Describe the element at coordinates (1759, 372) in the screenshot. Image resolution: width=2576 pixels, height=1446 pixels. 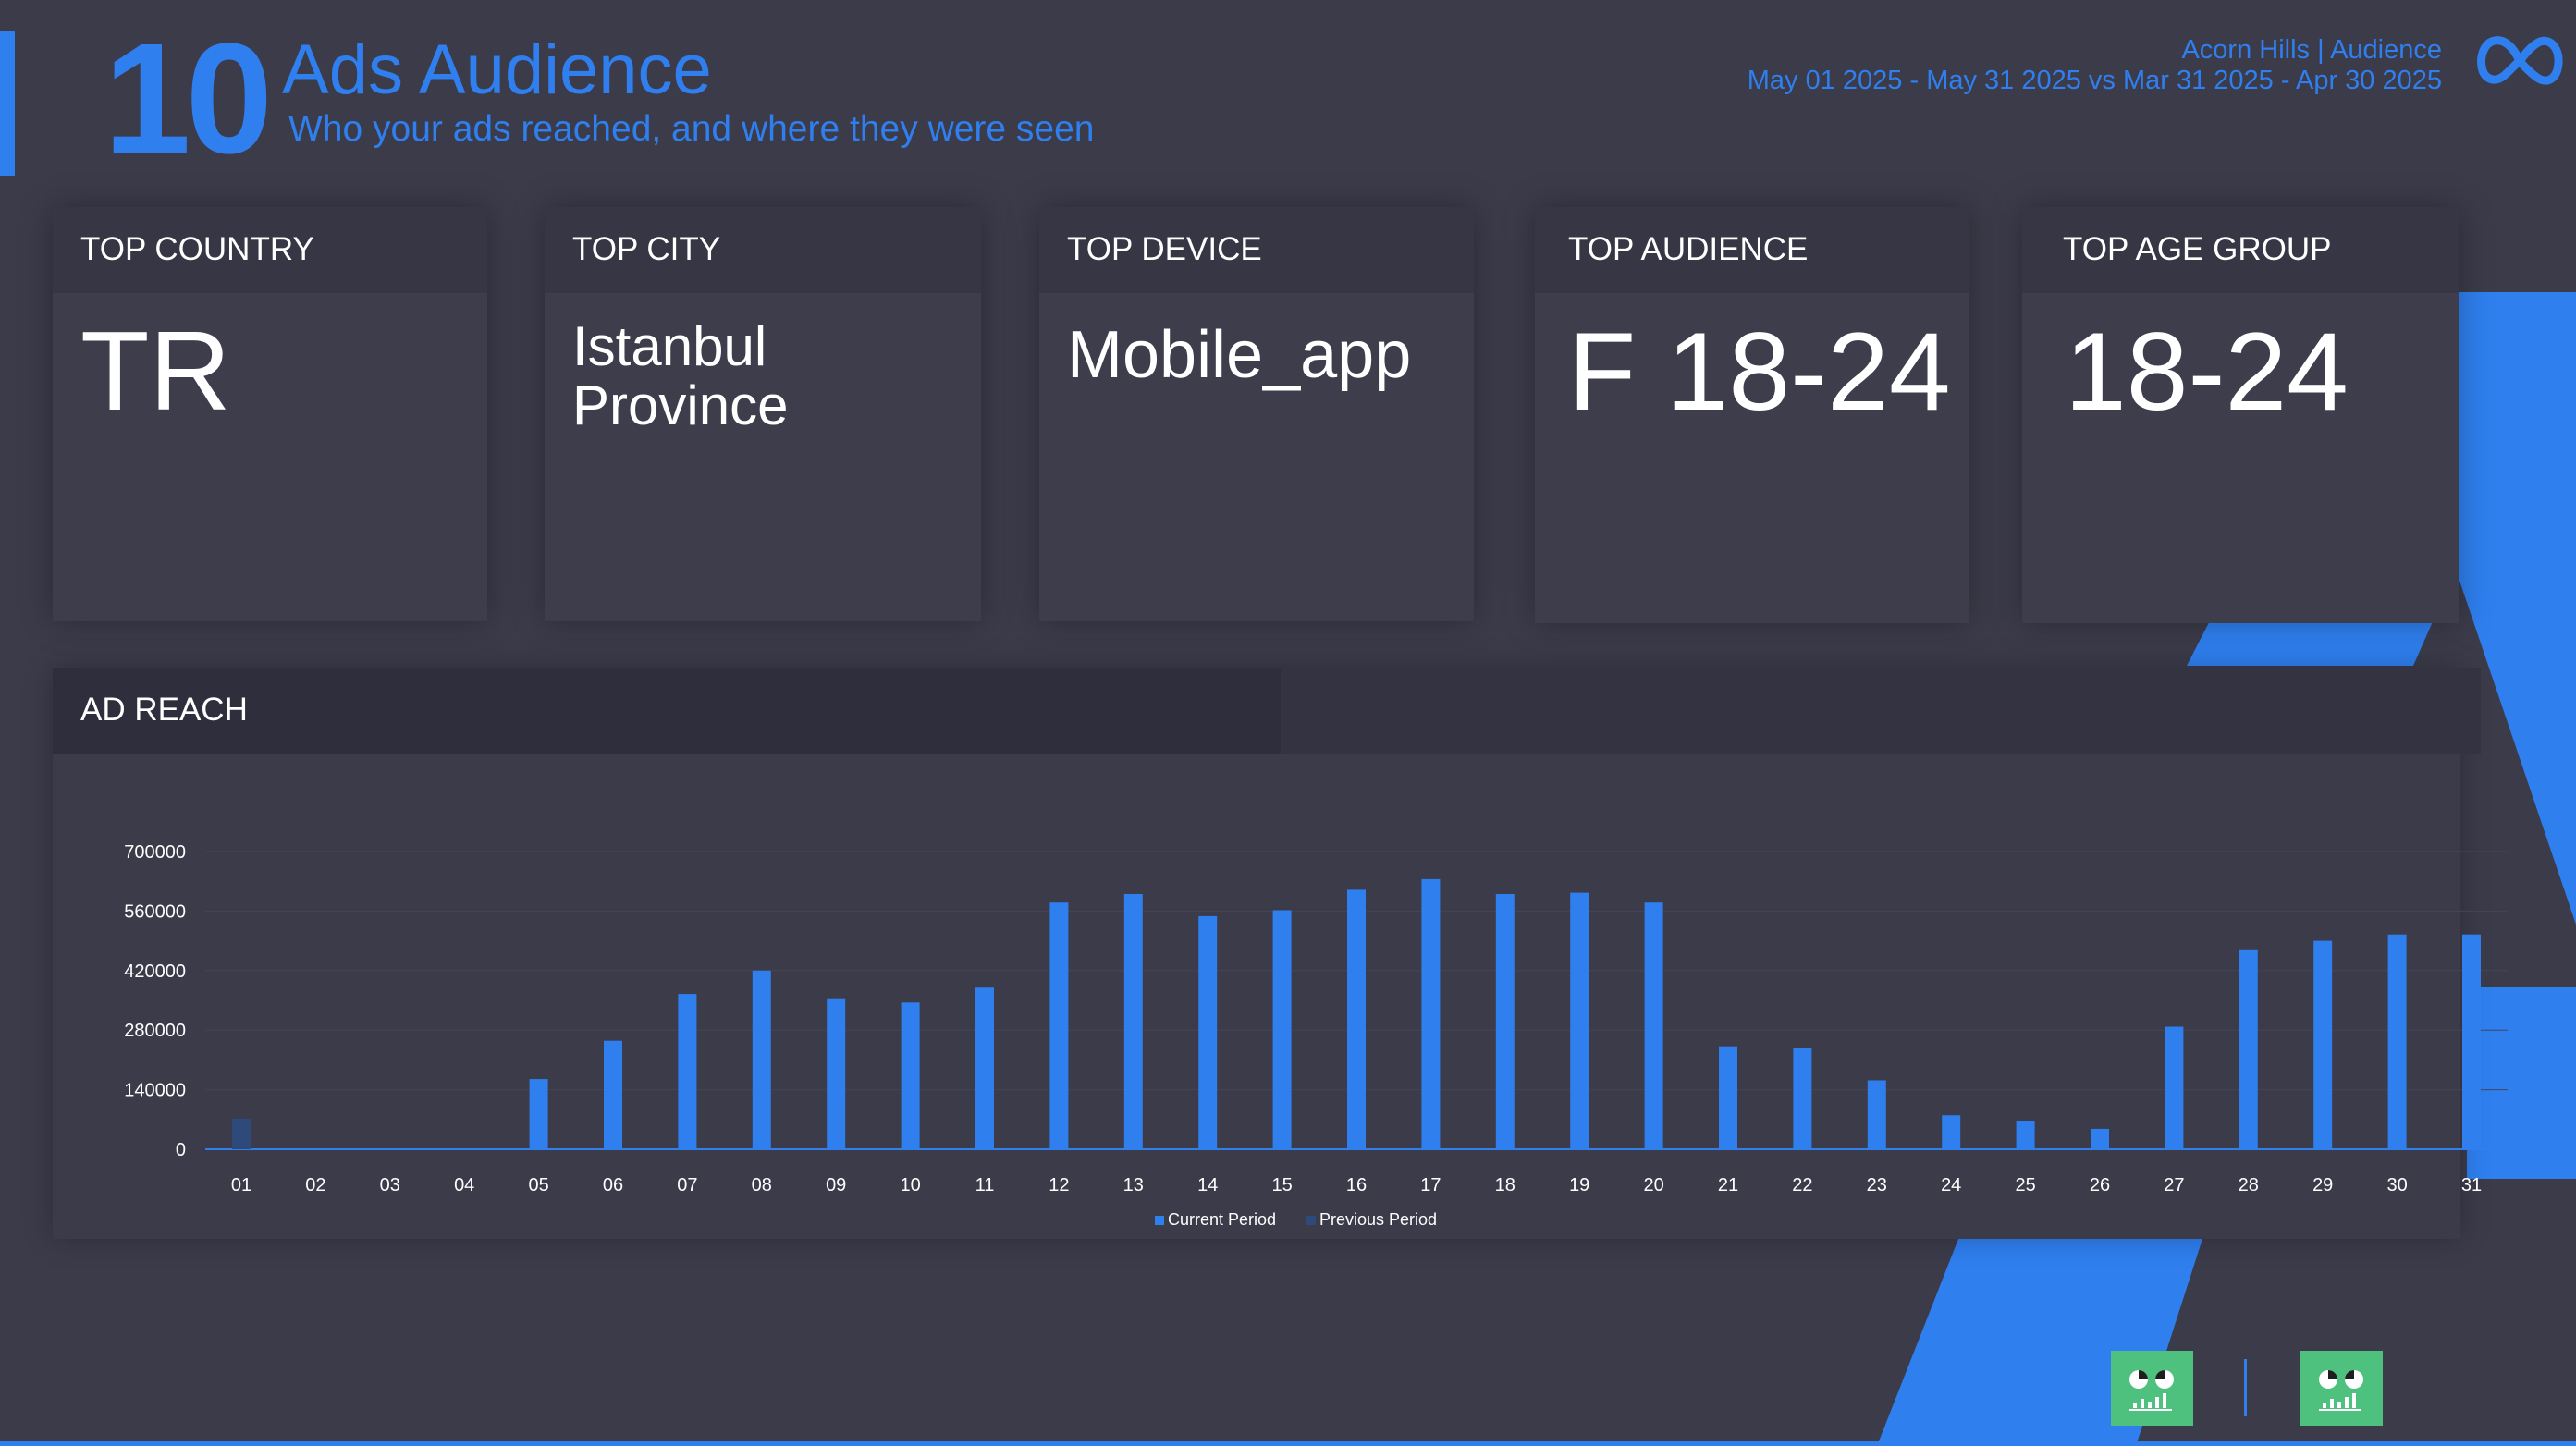
I see `kpi-value: F 18-24` at that location.